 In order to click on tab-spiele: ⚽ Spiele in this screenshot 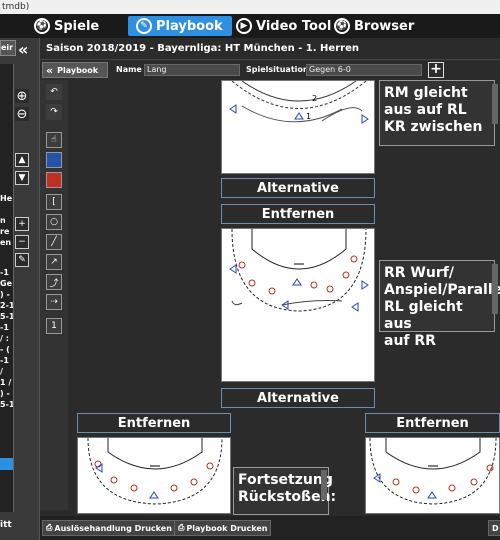, I will do `click(66, 26)`.